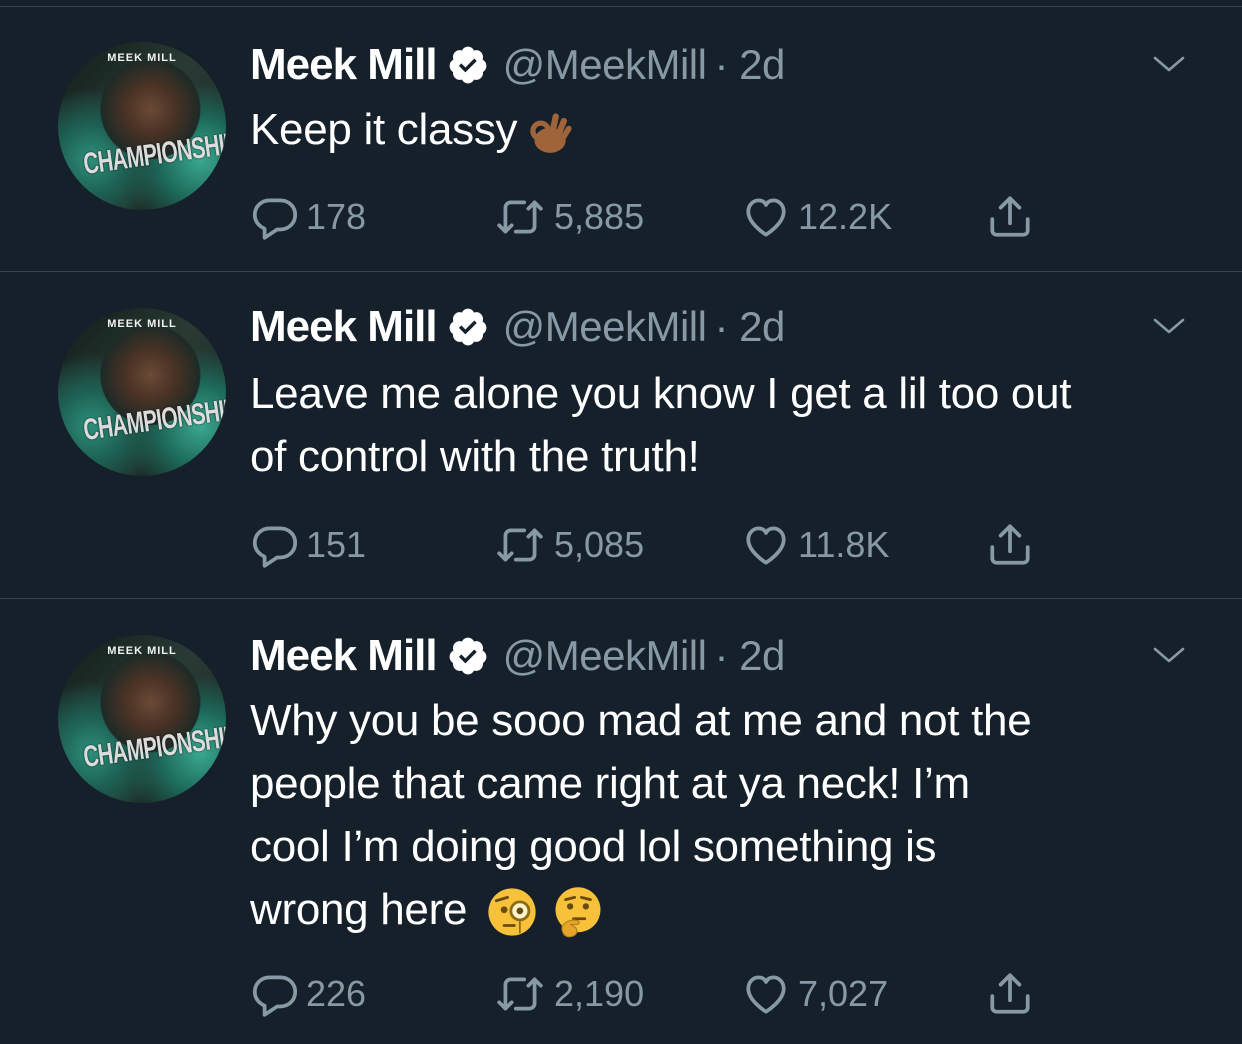  Describe the element at coordinates (475, 456) in the screenshot. I see `tweet-text-line: of control with the truth!` at that location.